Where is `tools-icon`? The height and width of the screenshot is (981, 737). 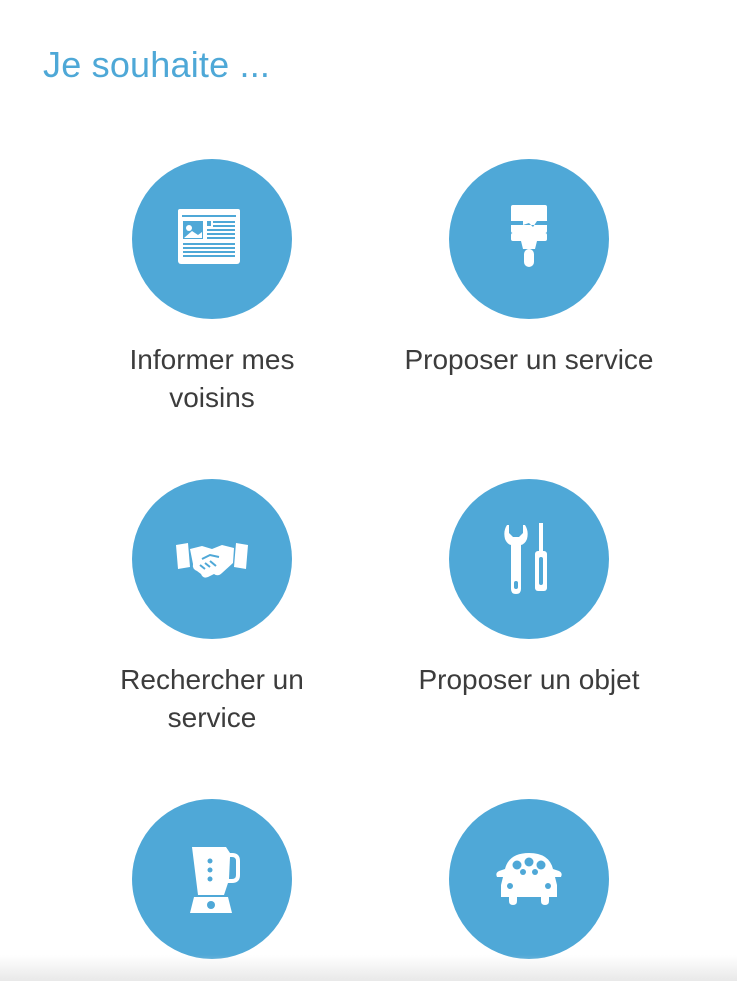 tools-icon is located at coordinates (525, 558).